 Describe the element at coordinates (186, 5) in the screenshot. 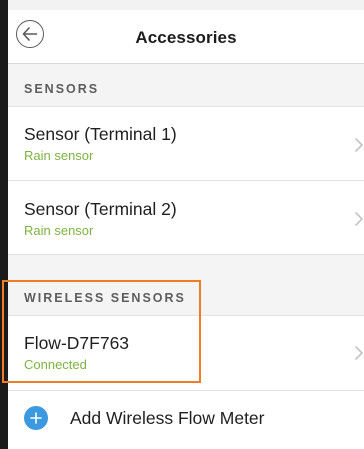

I see `status-strip` at that location.